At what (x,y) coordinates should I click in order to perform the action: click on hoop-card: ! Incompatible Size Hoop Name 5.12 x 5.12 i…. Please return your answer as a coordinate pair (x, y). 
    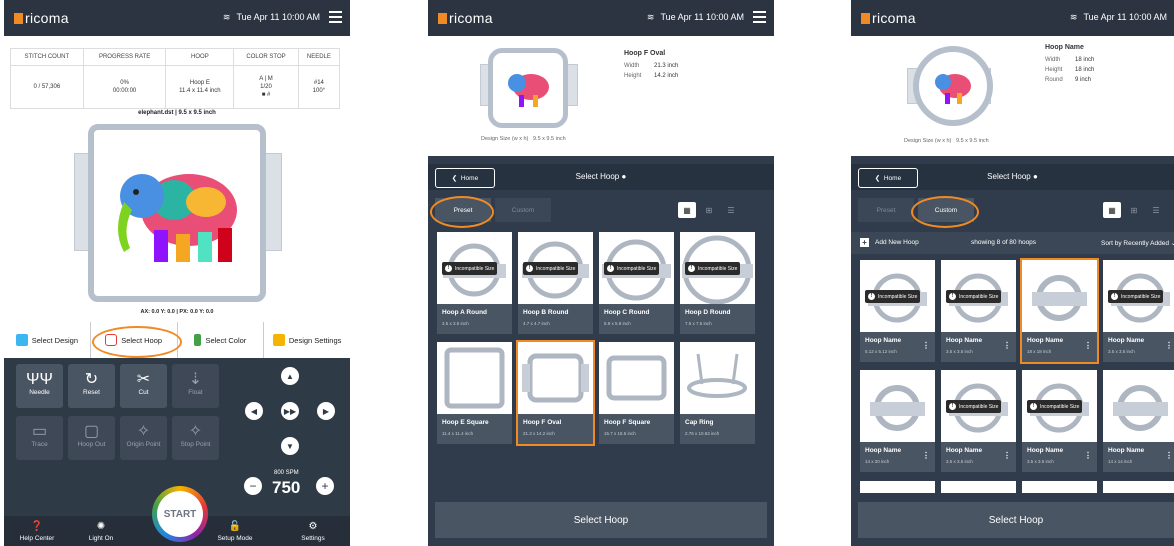
    Looking at the image, I should click on (897, 311).